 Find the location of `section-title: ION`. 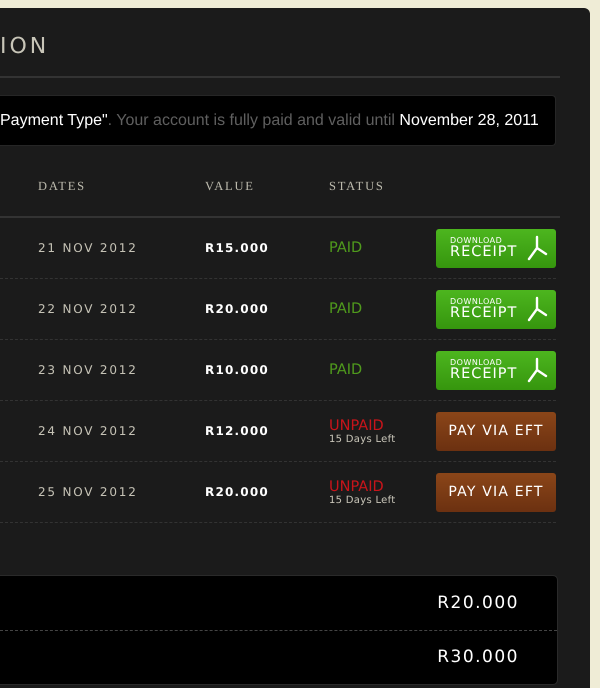

section-title: ION is located at coordinates (25, 44).